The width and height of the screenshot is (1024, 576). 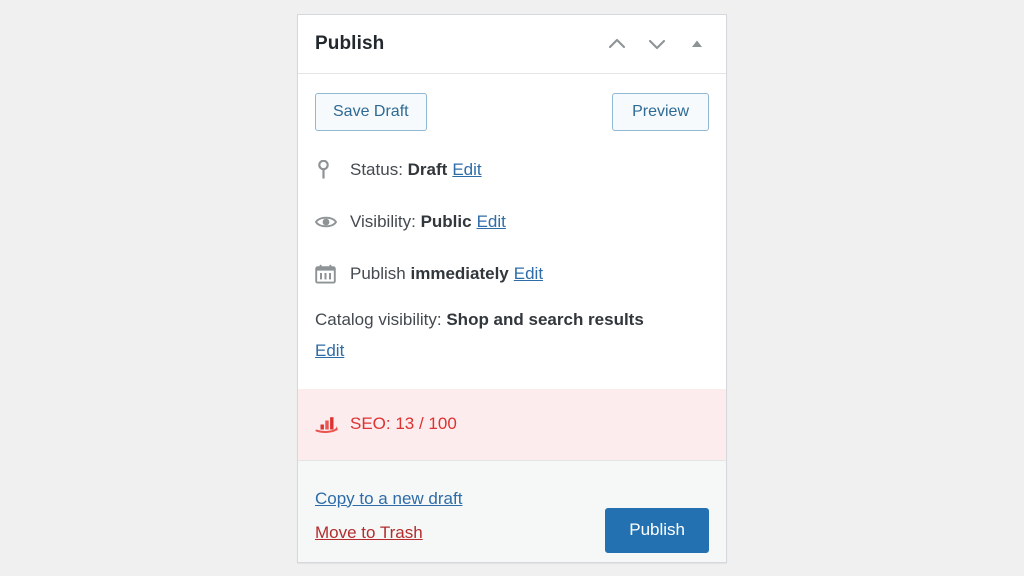 I want to click on move-down-button, so click(x=657, y=44).